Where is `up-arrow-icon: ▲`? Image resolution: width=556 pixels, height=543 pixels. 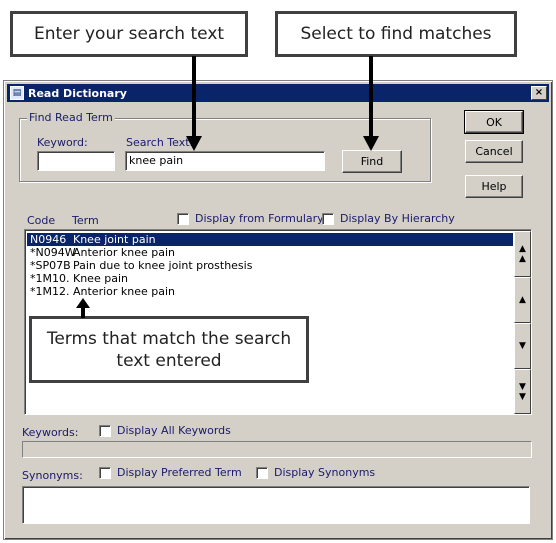 up-arrow-icon: ▲ is located at coordinates (522, 300).